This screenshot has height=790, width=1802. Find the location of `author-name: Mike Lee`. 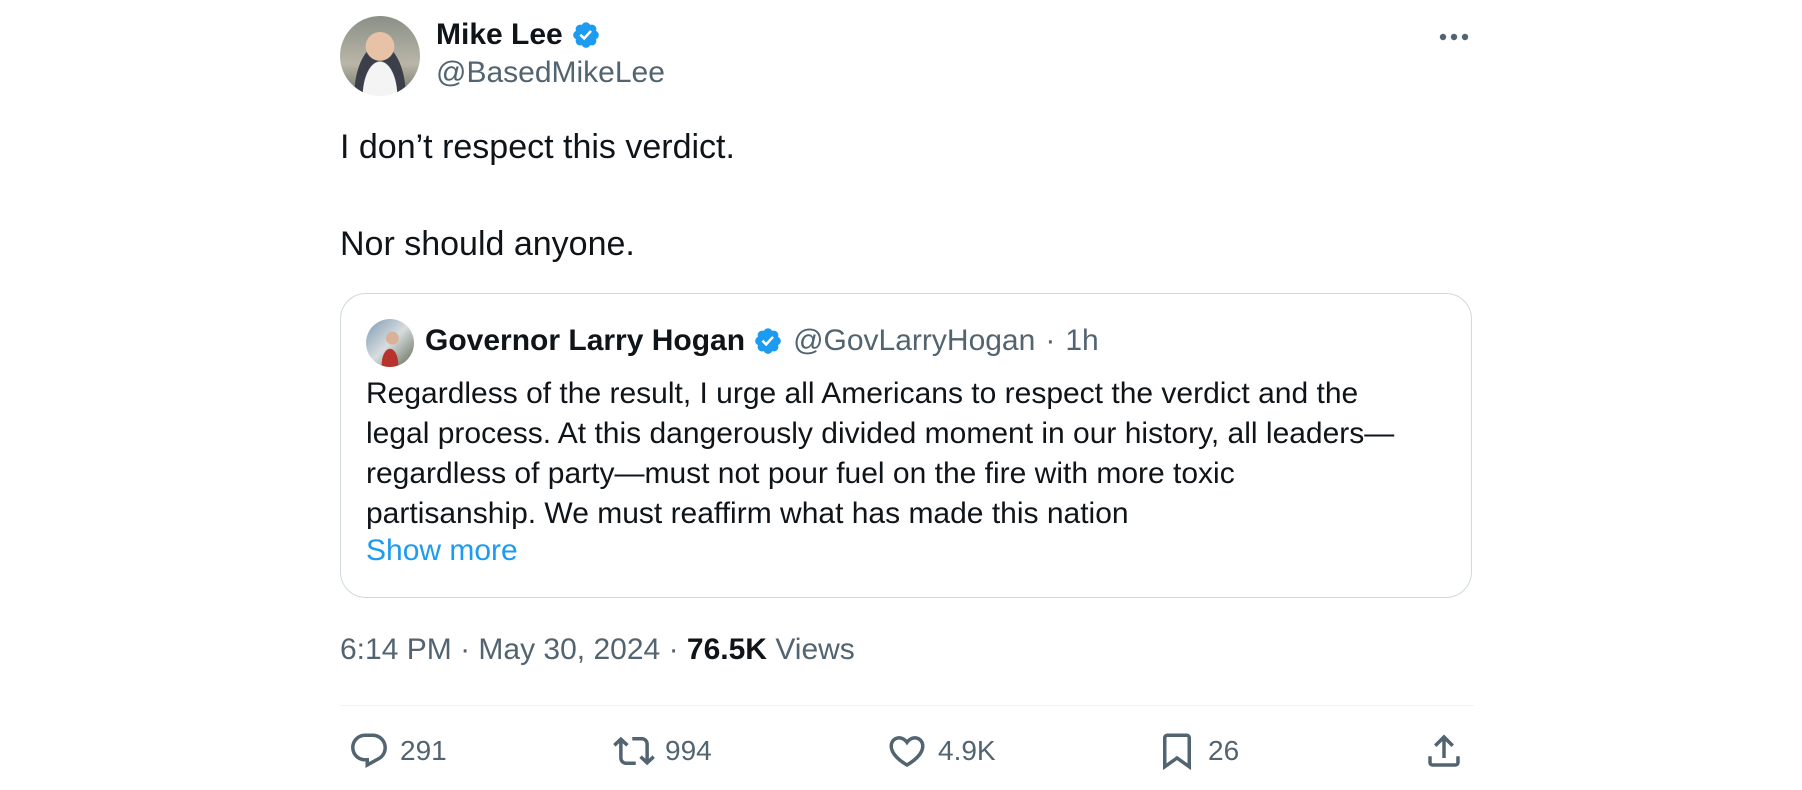

author-name: Mike Lee is located at coordinates (499, 35).